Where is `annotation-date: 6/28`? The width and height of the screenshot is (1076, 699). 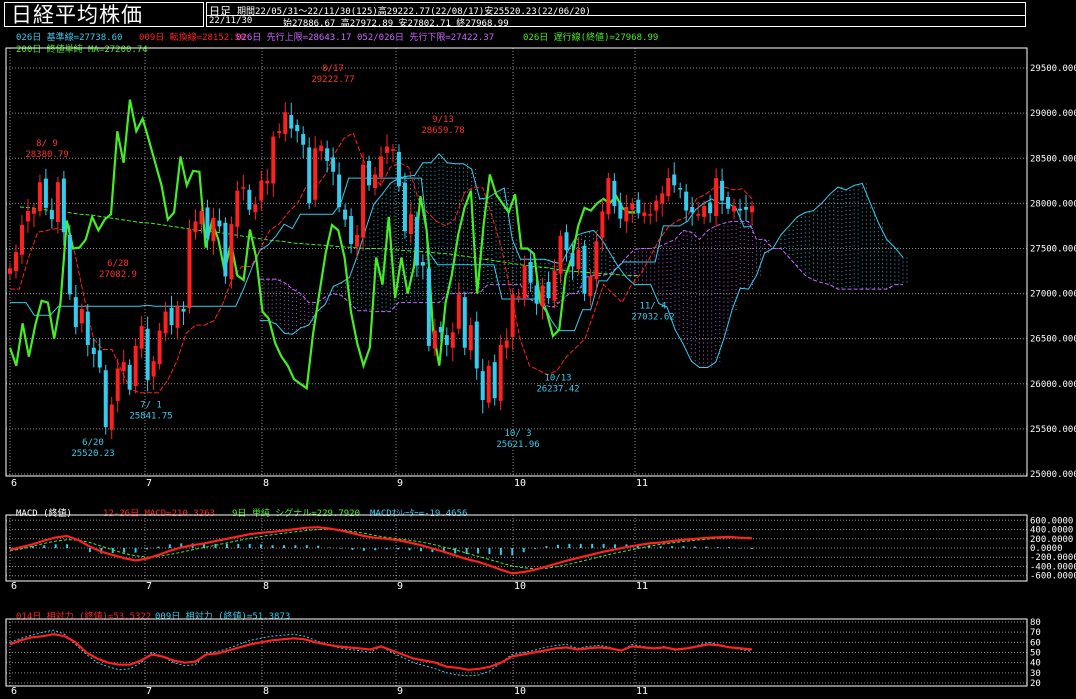 annotation-date: 6/28 is located at coordinates (118, 264).